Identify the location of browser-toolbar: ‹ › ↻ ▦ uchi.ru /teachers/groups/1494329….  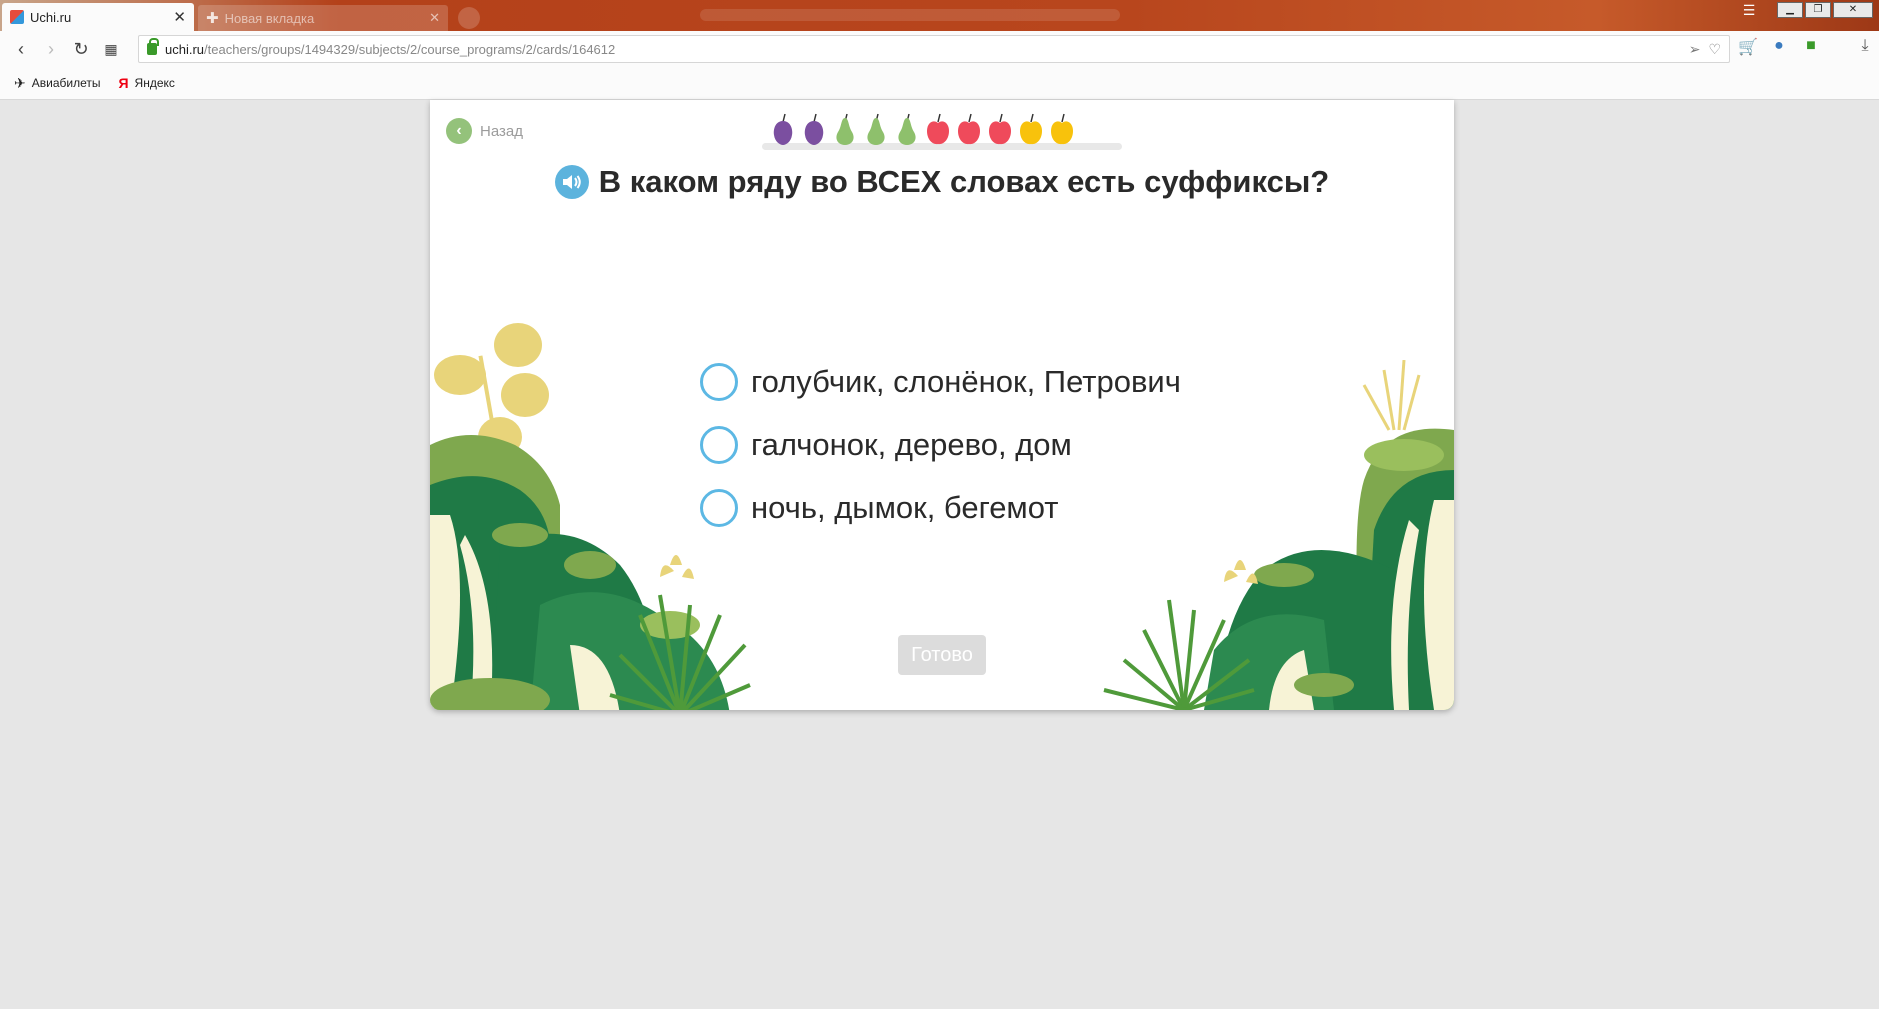
(939, 49).